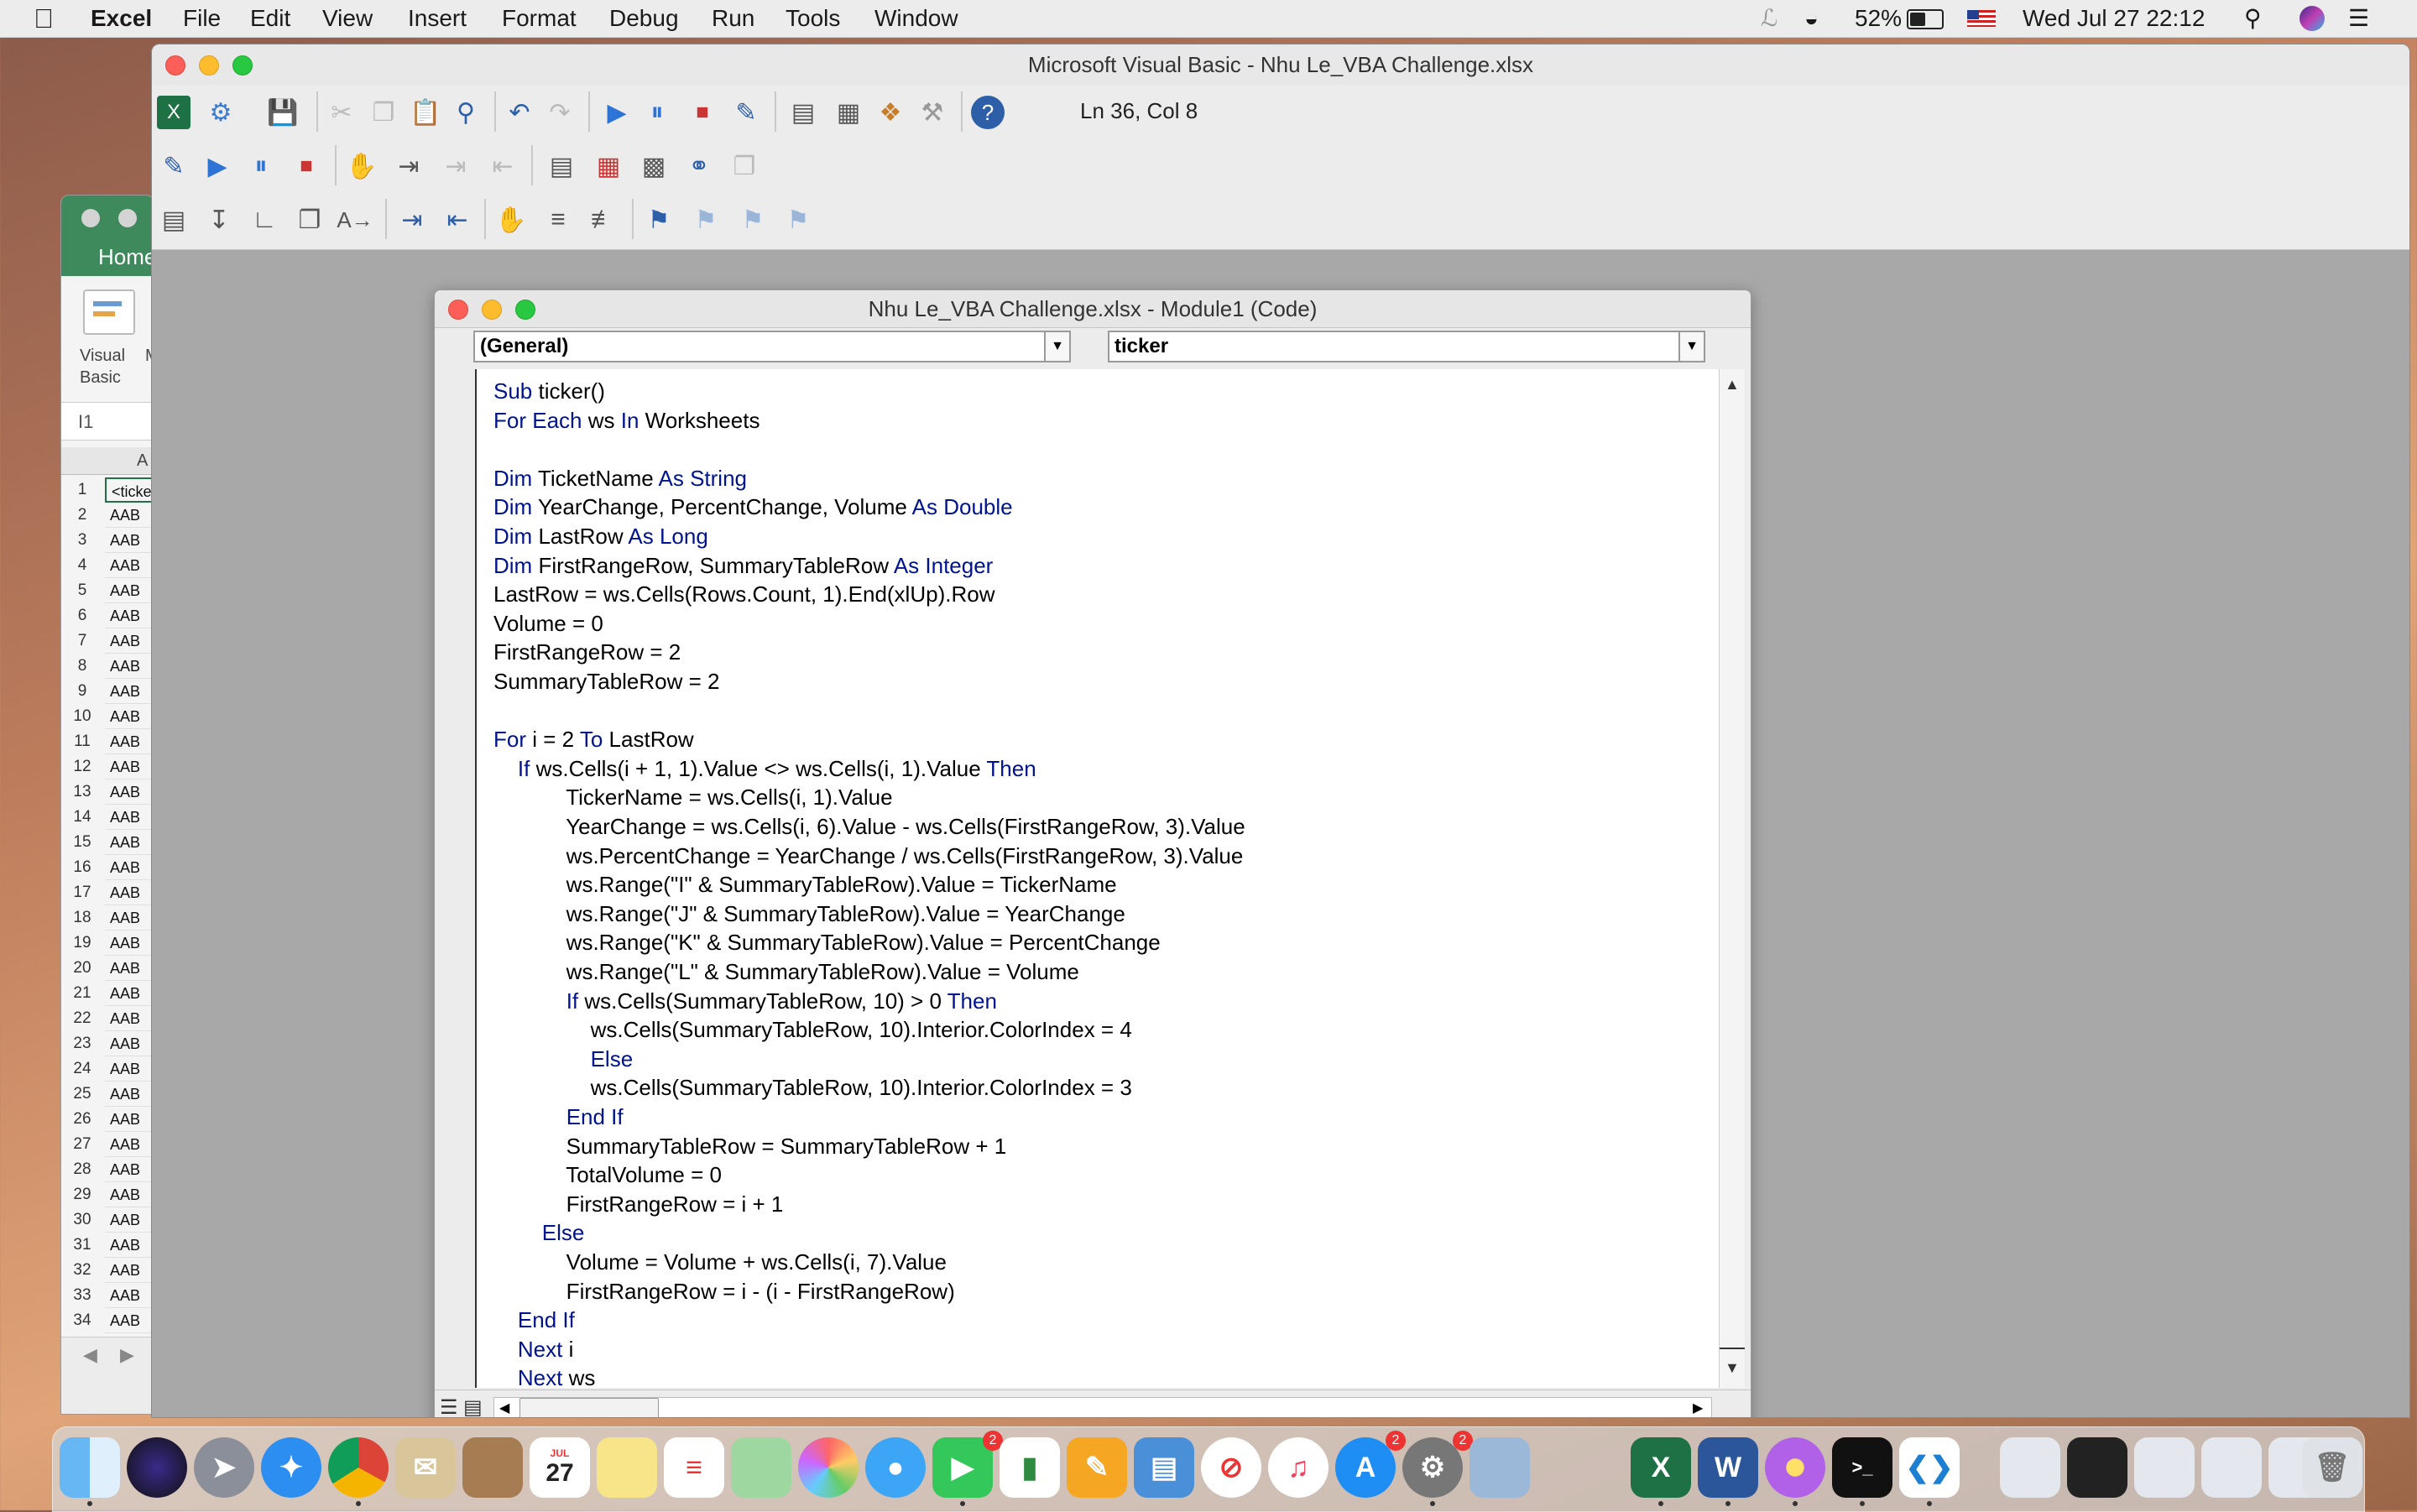  What do you see at coordinates (744, 166) in the screenshot?
I see `call-stack-icon: ❐` at bounding box center [744, 166].